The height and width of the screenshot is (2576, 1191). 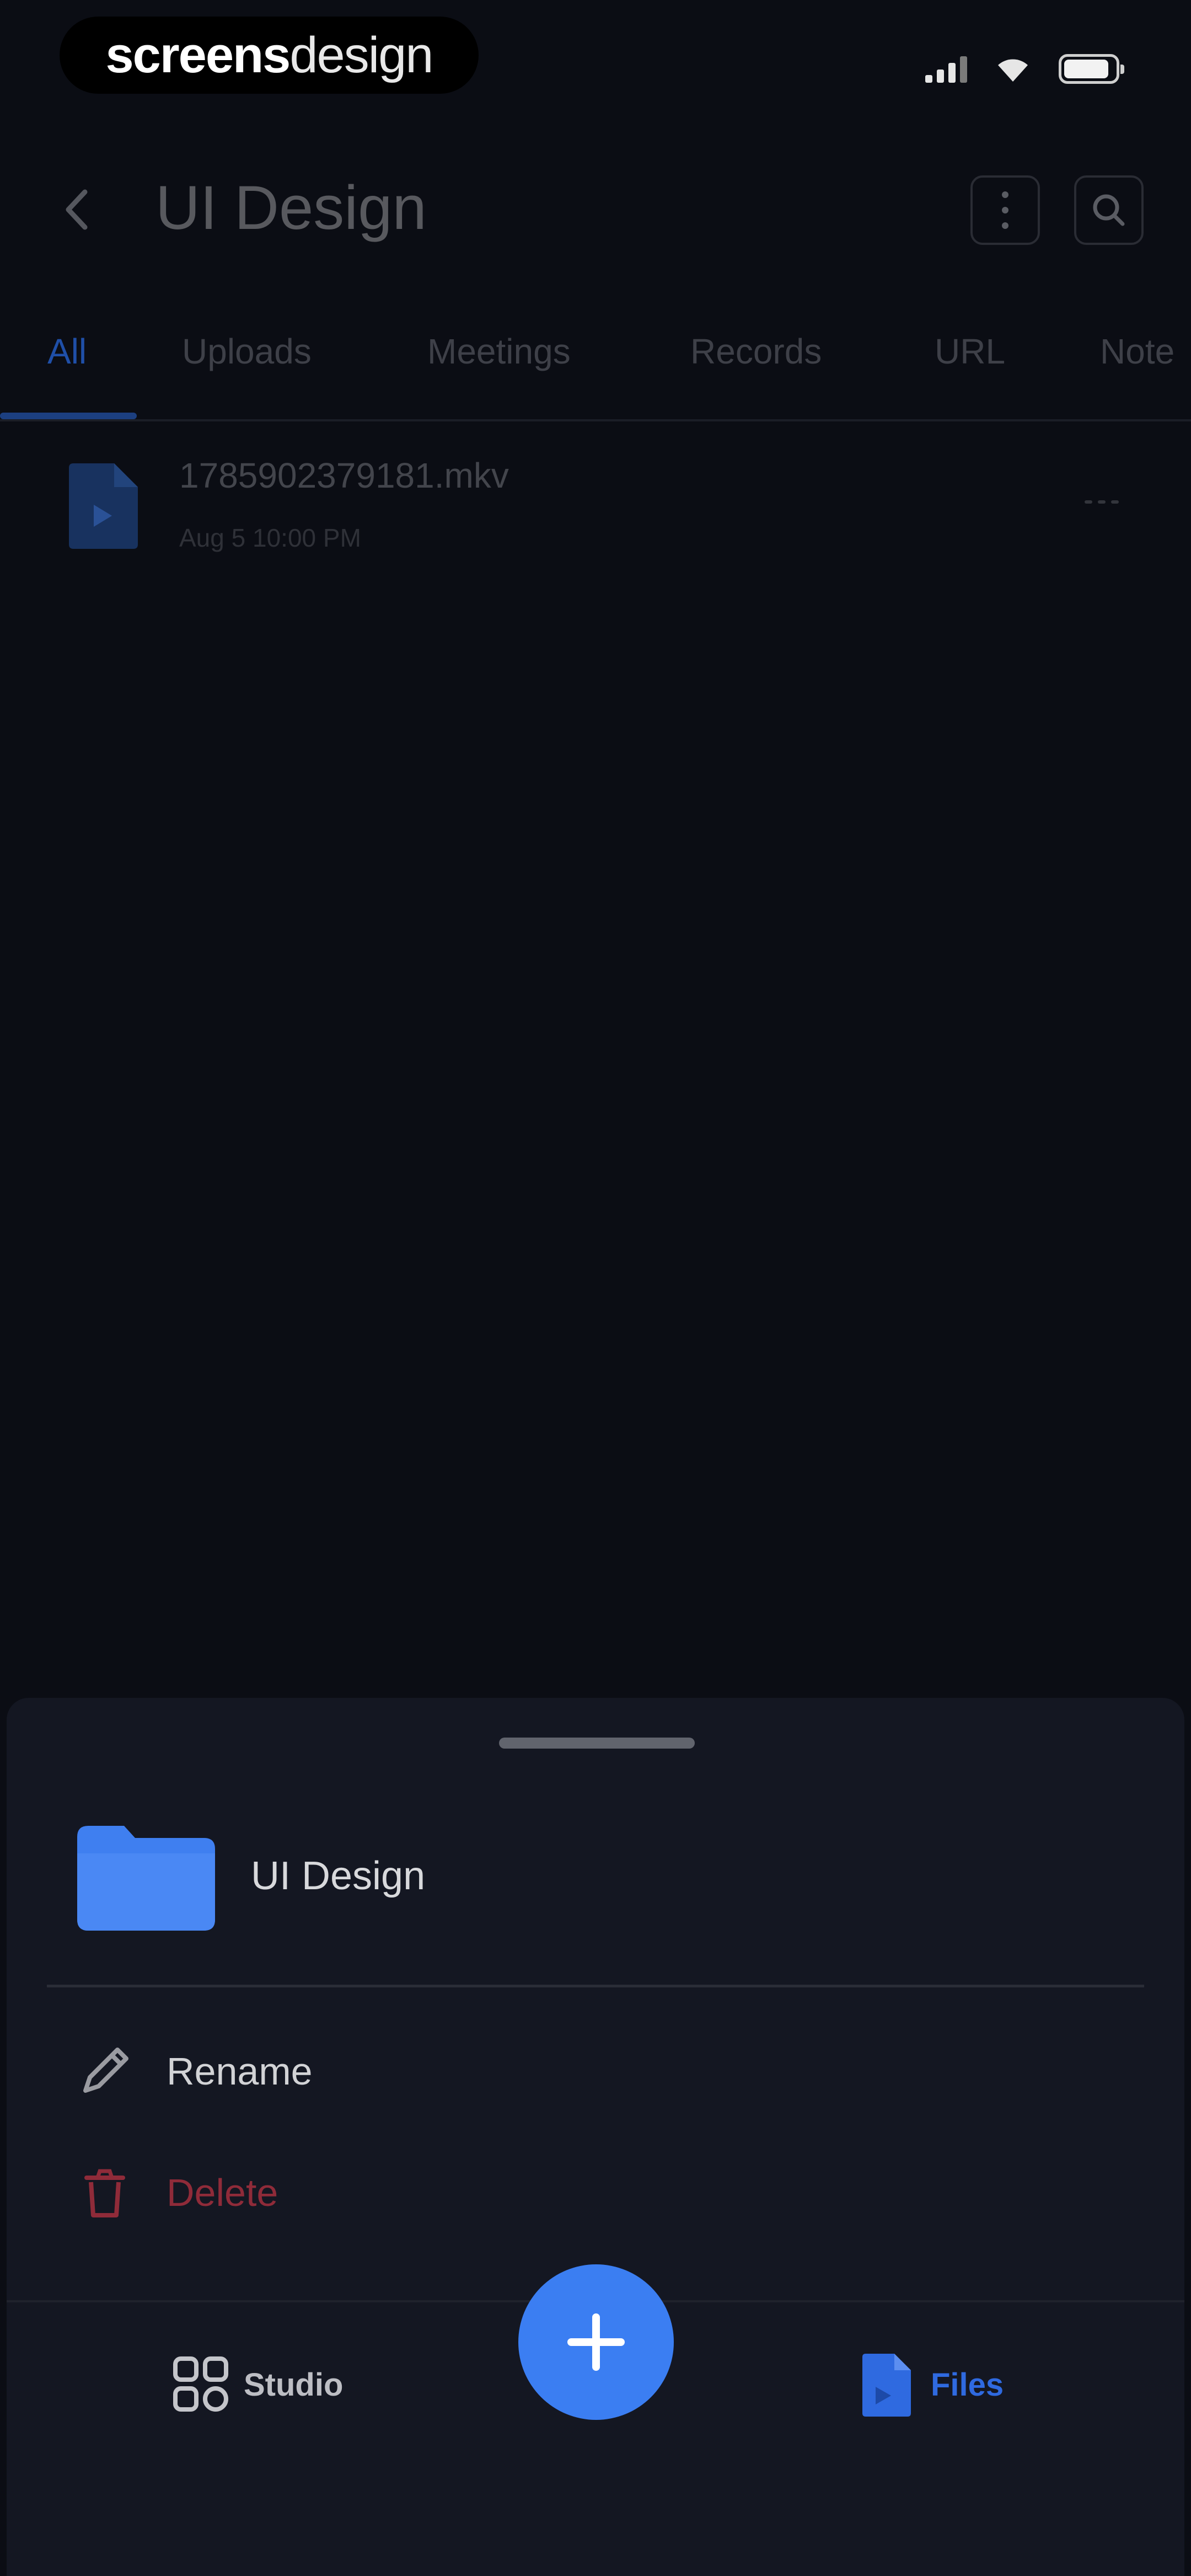 What do you see at coordinates (247, 351) in the screenshot?
I see `tab-uploads: Uploads` at bounding box center [247, 351].